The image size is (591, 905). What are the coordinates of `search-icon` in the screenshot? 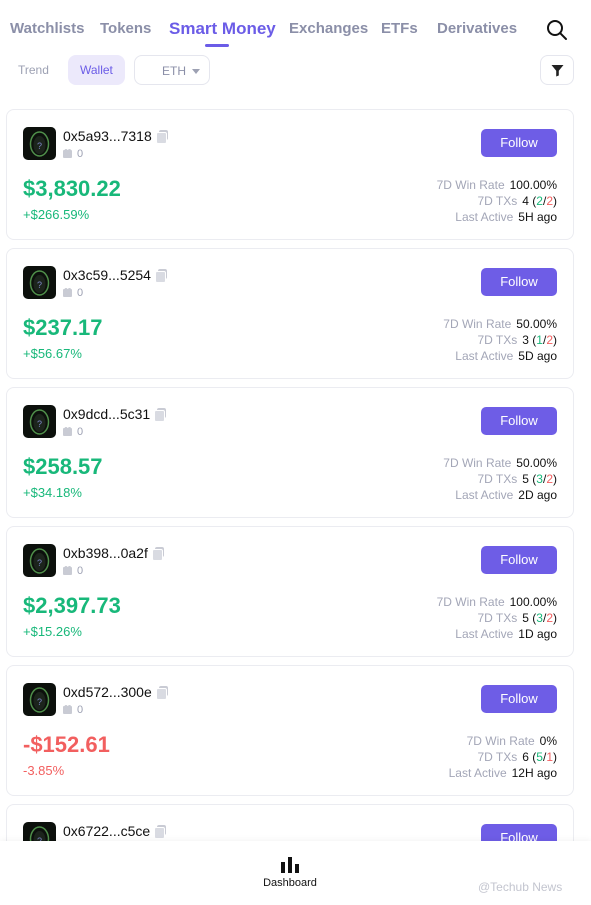 It's located at (557, 30).